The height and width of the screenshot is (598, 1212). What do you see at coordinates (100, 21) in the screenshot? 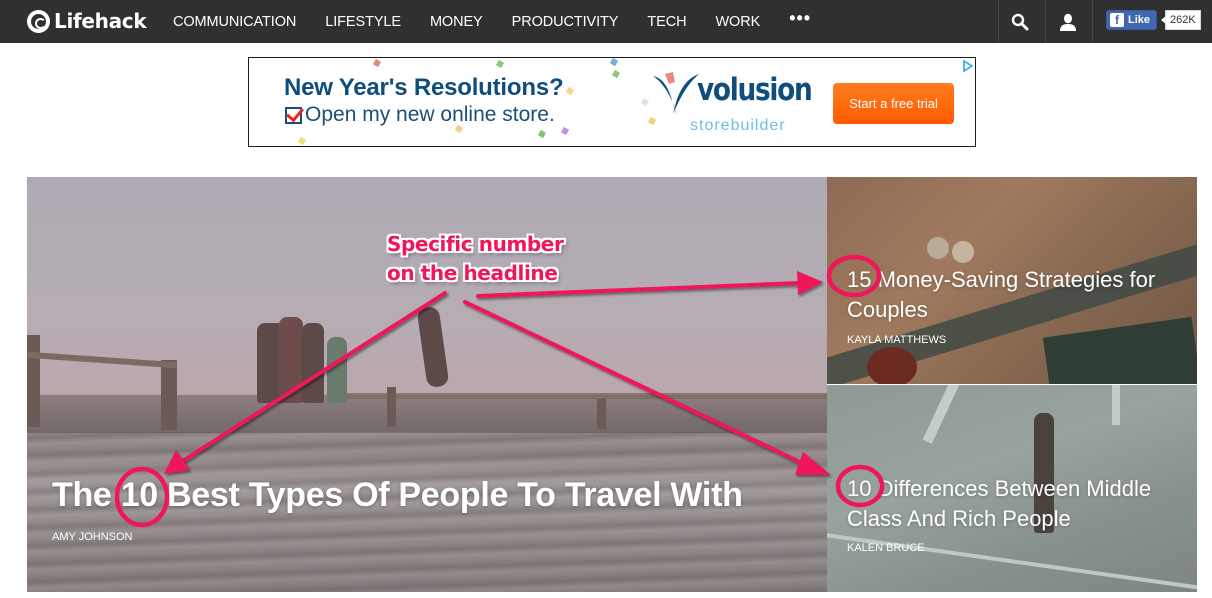
I see `logo-text: Lifehack` at bounding box center [100, 21].